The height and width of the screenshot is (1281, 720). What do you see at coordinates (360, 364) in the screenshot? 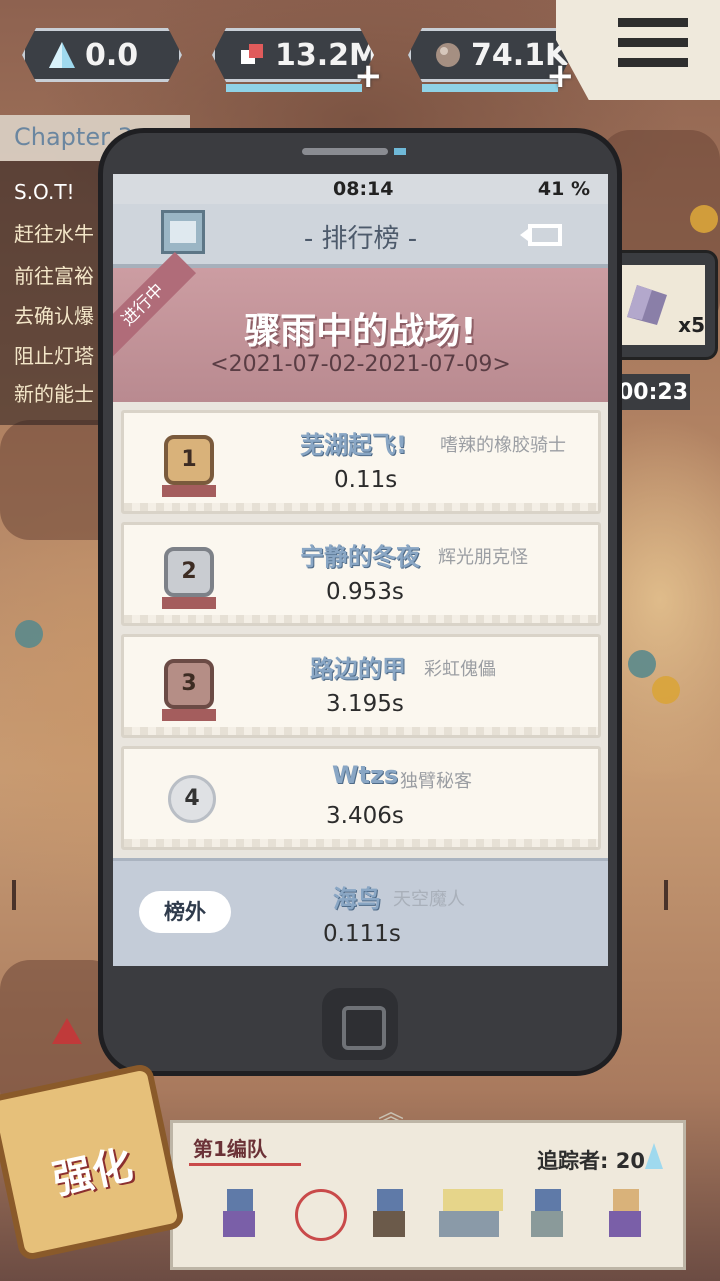
I see `event-date-range: <2021-07-02-2021-07-09>` at bounding box center [360, 364].